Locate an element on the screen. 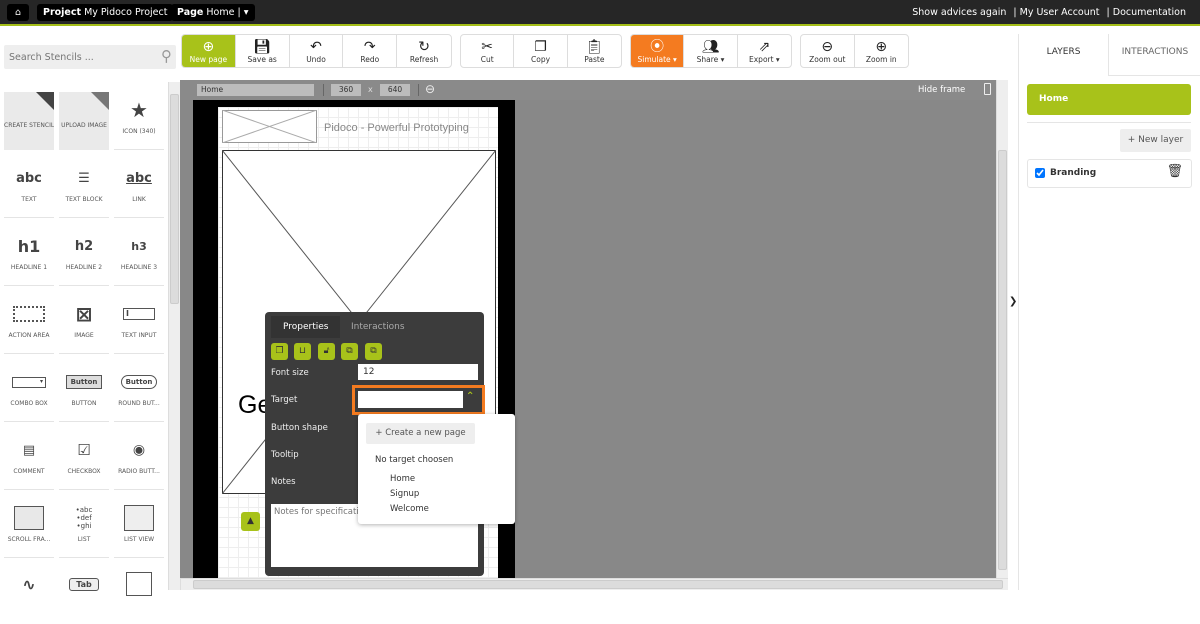 This screenshot has width=1200, height=624. stencil-checkbox: ☑ CHECKBOX is located at coordinates (84, 461).